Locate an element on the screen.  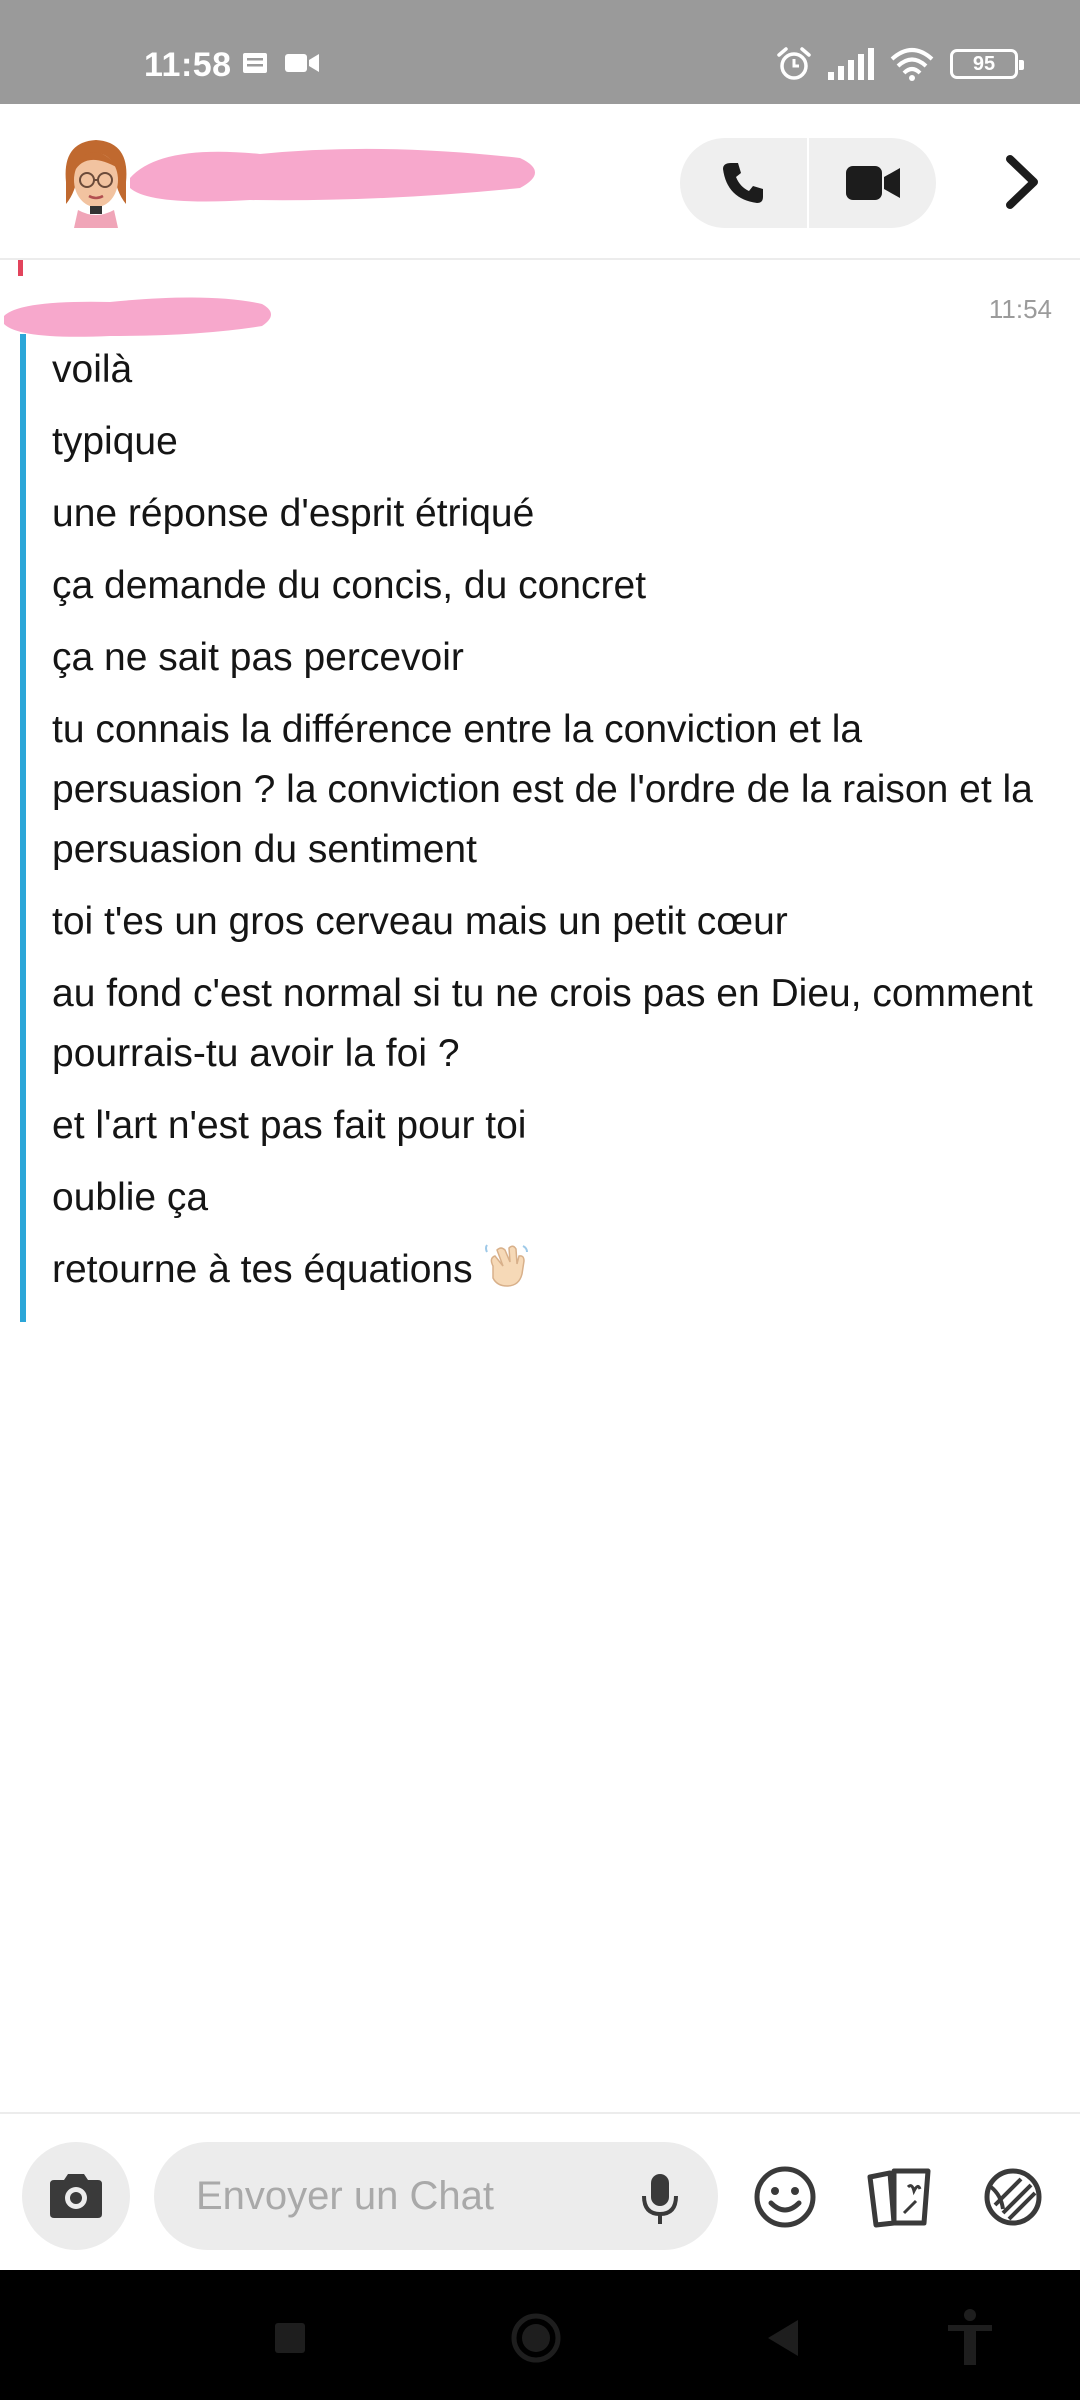
accessibility-icon is located at coordinates (970, 2337).